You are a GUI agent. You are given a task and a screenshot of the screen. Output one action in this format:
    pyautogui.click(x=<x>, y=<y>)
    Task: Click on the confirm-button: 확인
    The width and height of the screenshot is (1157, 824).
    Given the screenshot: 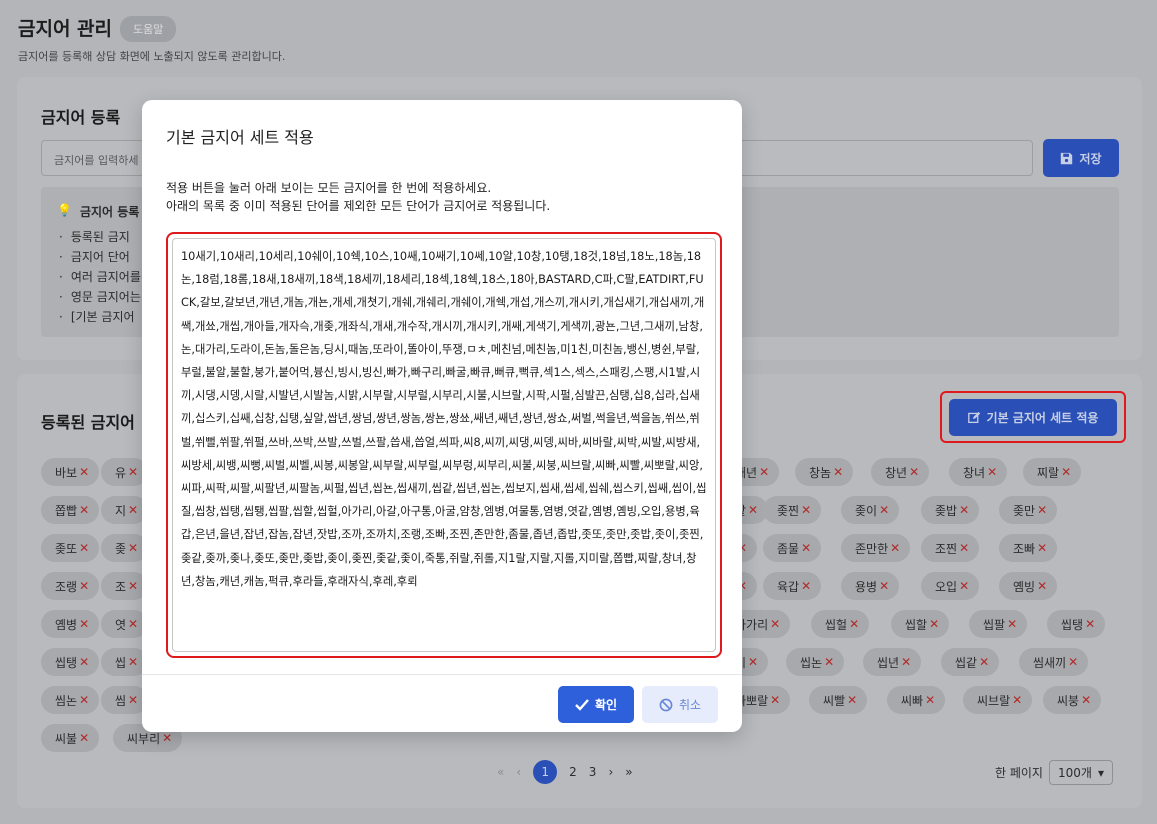 What is the action you would take?
    pyautogui.click(x=596, y=704)
    